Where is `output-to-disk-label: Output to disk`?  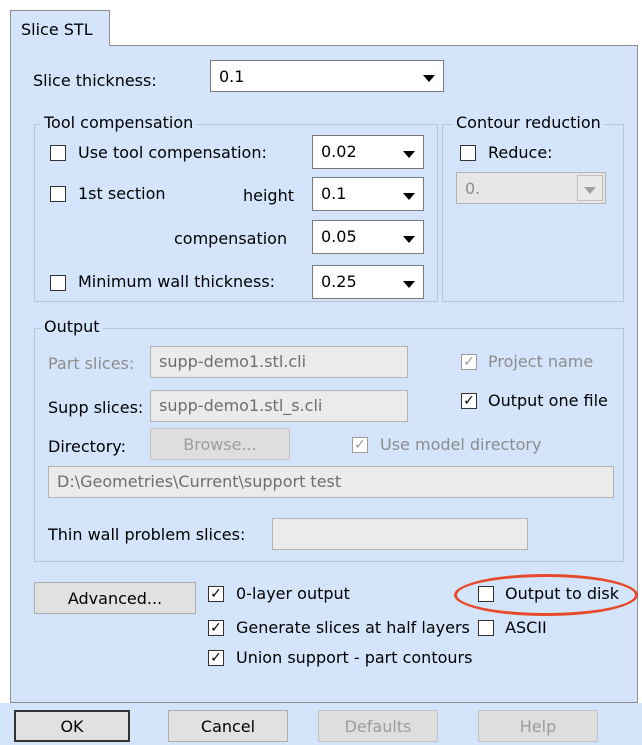 output-to-disk-label: Output to disk is located at coordinates (562, 593).